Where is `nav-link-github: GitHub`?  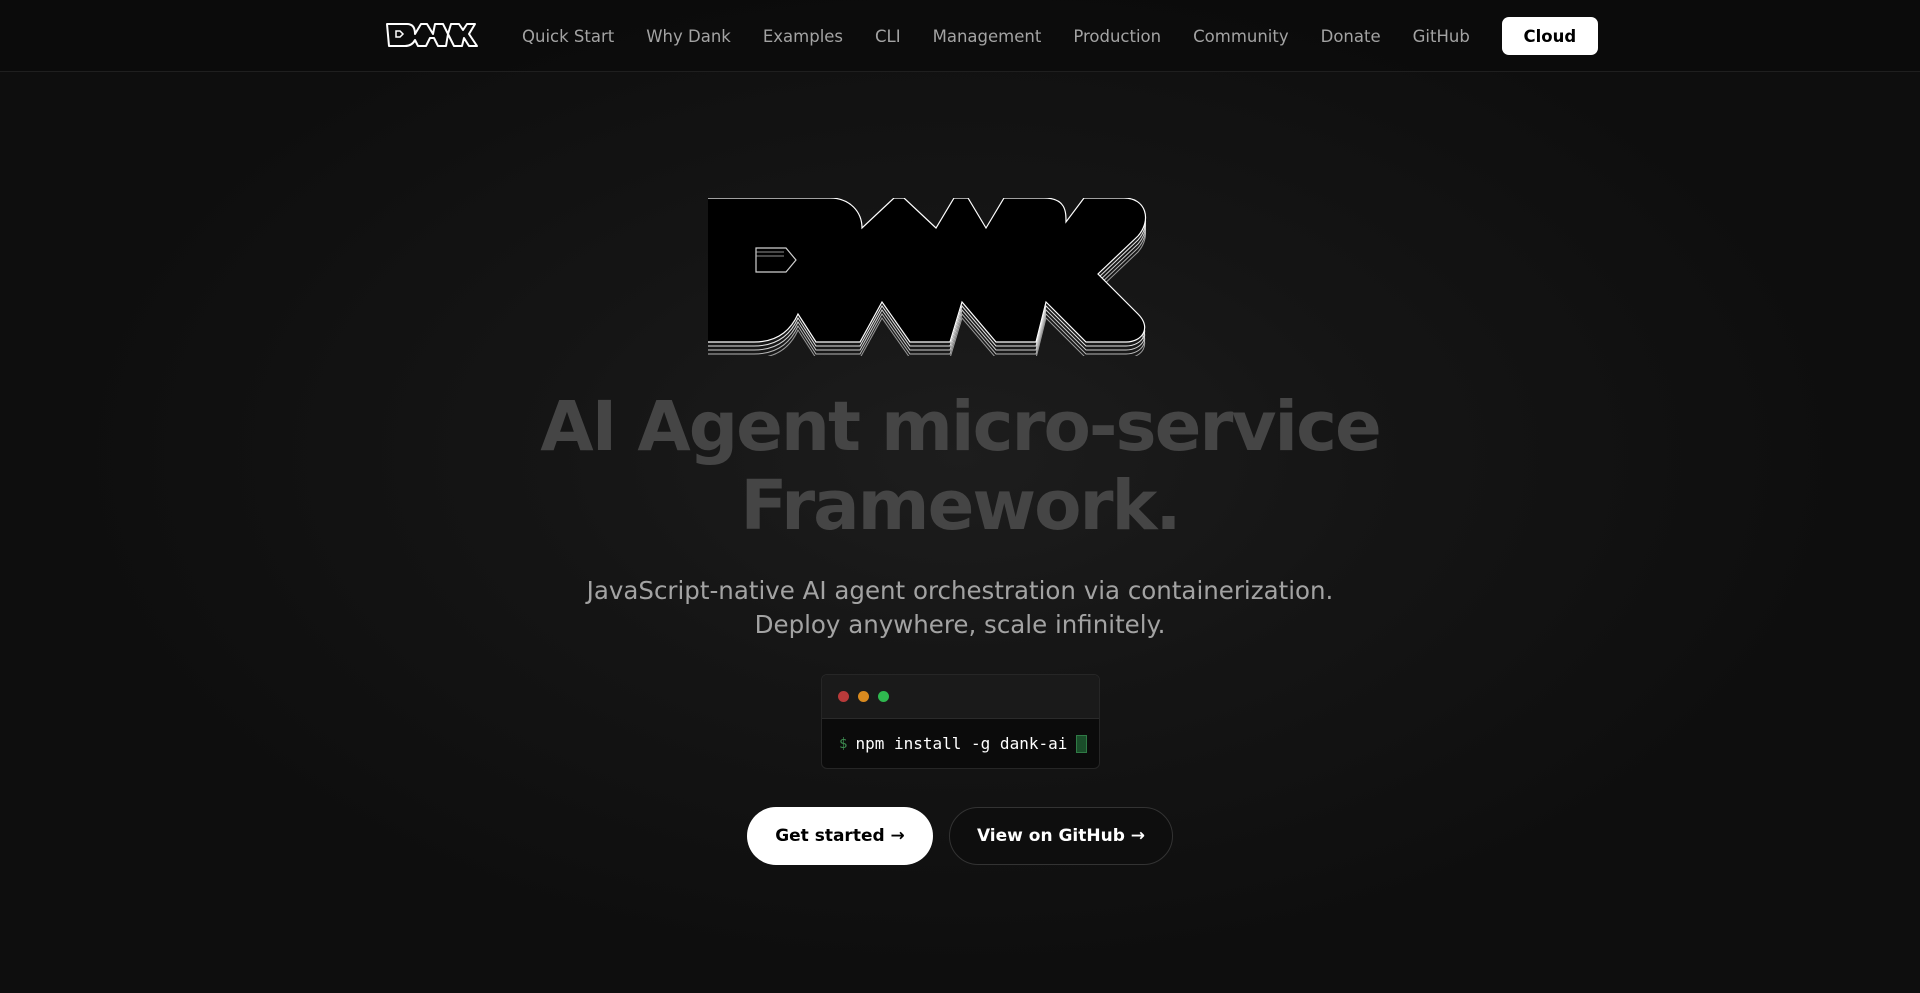 nav-link-github: GitHub is located at coordinates (1441, 36).